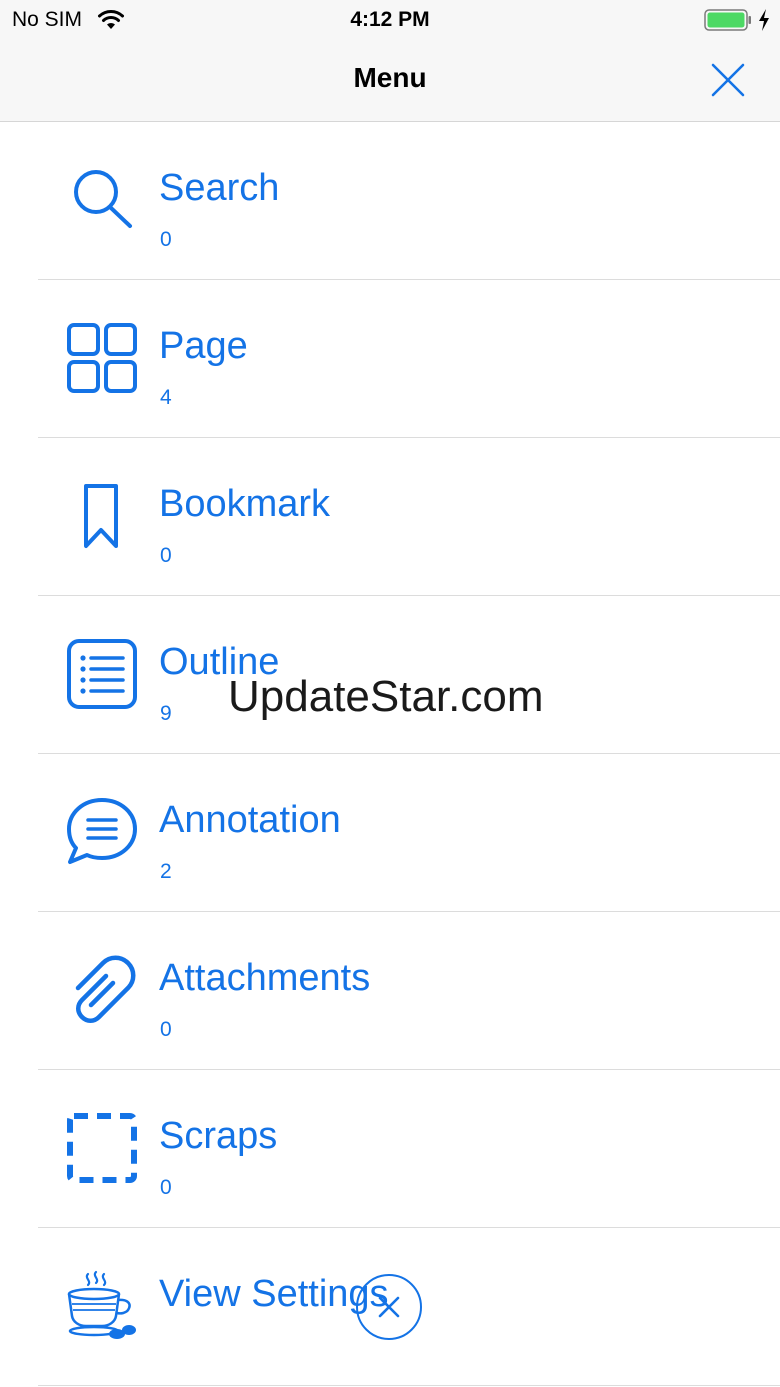 This screenshot has width=780, height=1387. What do you see at coordinates (101, 516) in the screenshot?
I see `bookmark-icon` at bounding box center [101, 516].